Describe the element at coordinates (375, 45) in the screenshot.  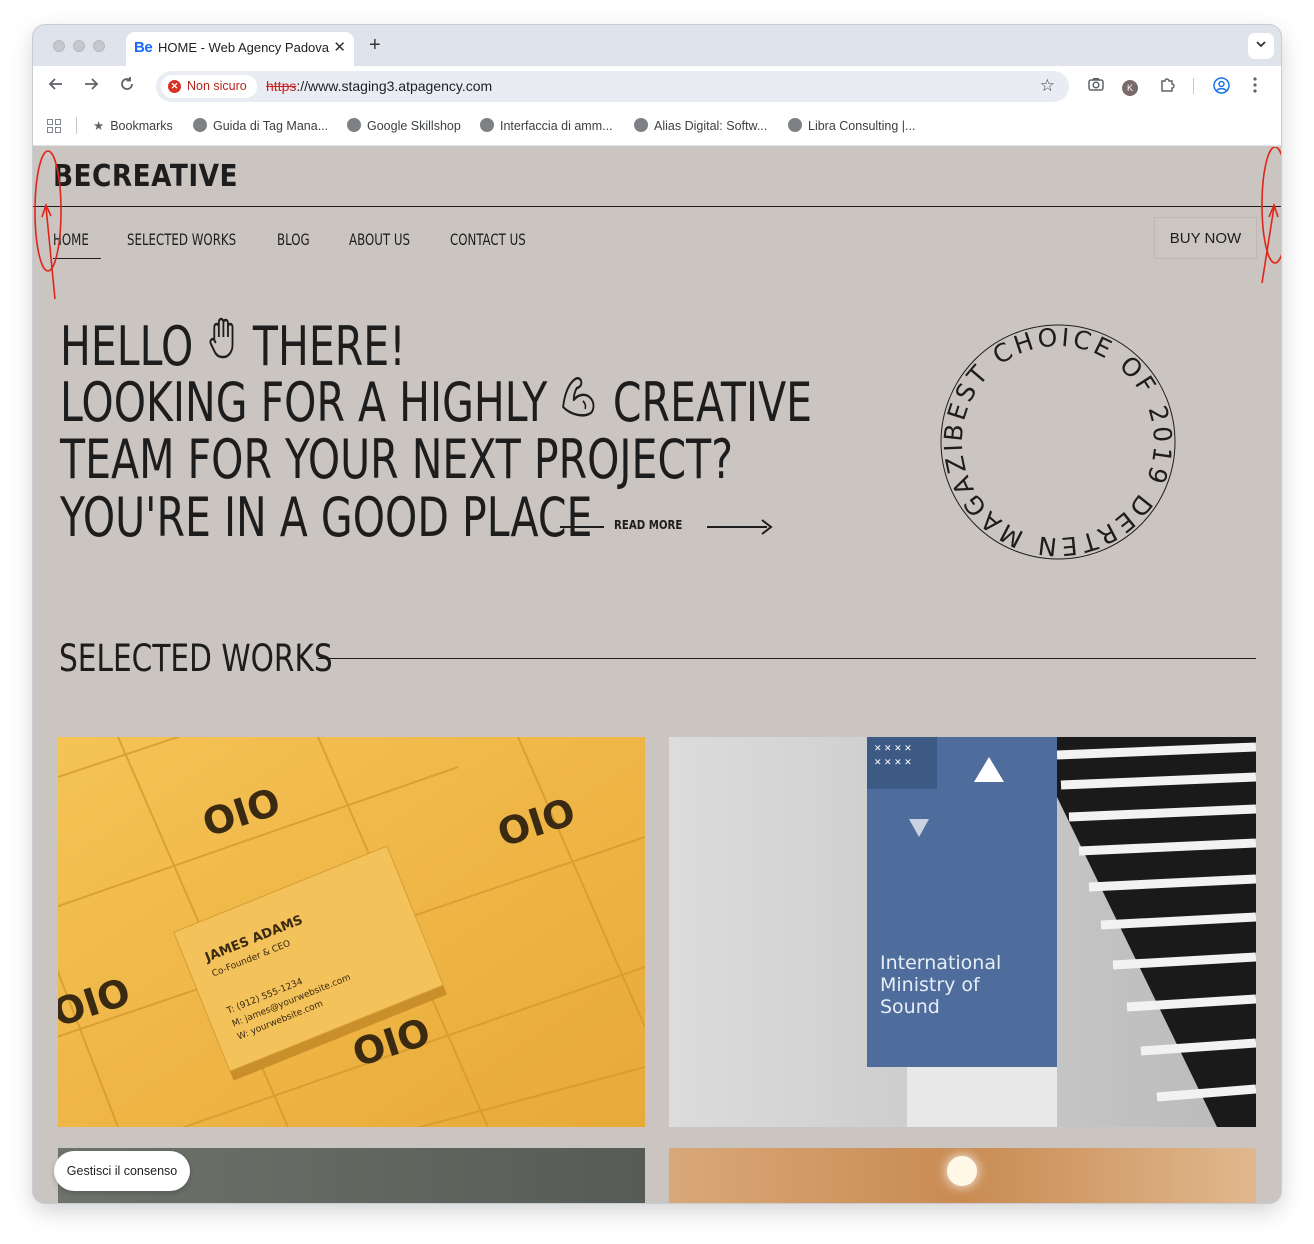
I see `new-tab-button: +` at that location.